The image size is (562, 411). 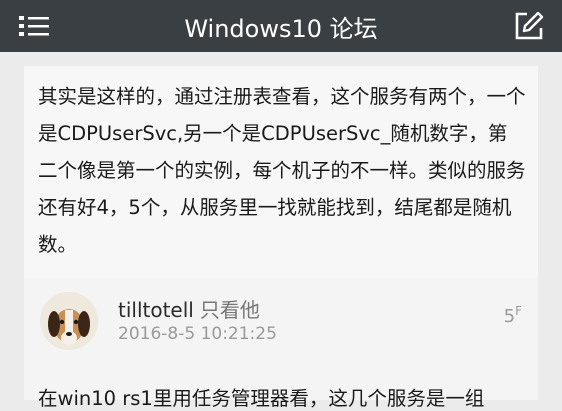 I want to click on page-title: Windows10 论坛, so click(x=281, y=28).